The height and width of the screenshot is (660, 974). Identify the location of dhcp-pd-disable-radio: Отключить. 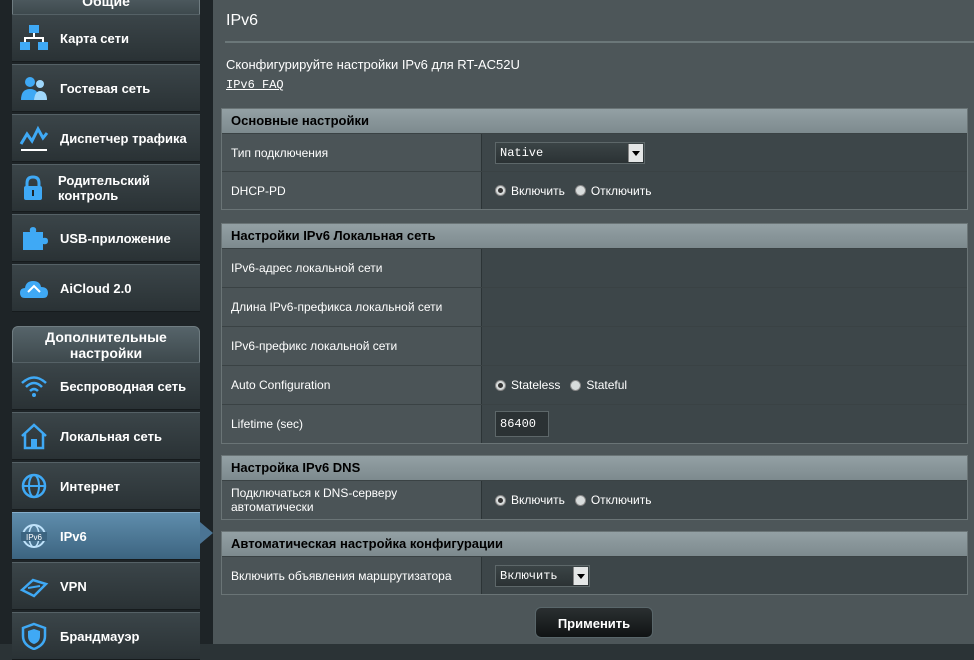
(613, 190).